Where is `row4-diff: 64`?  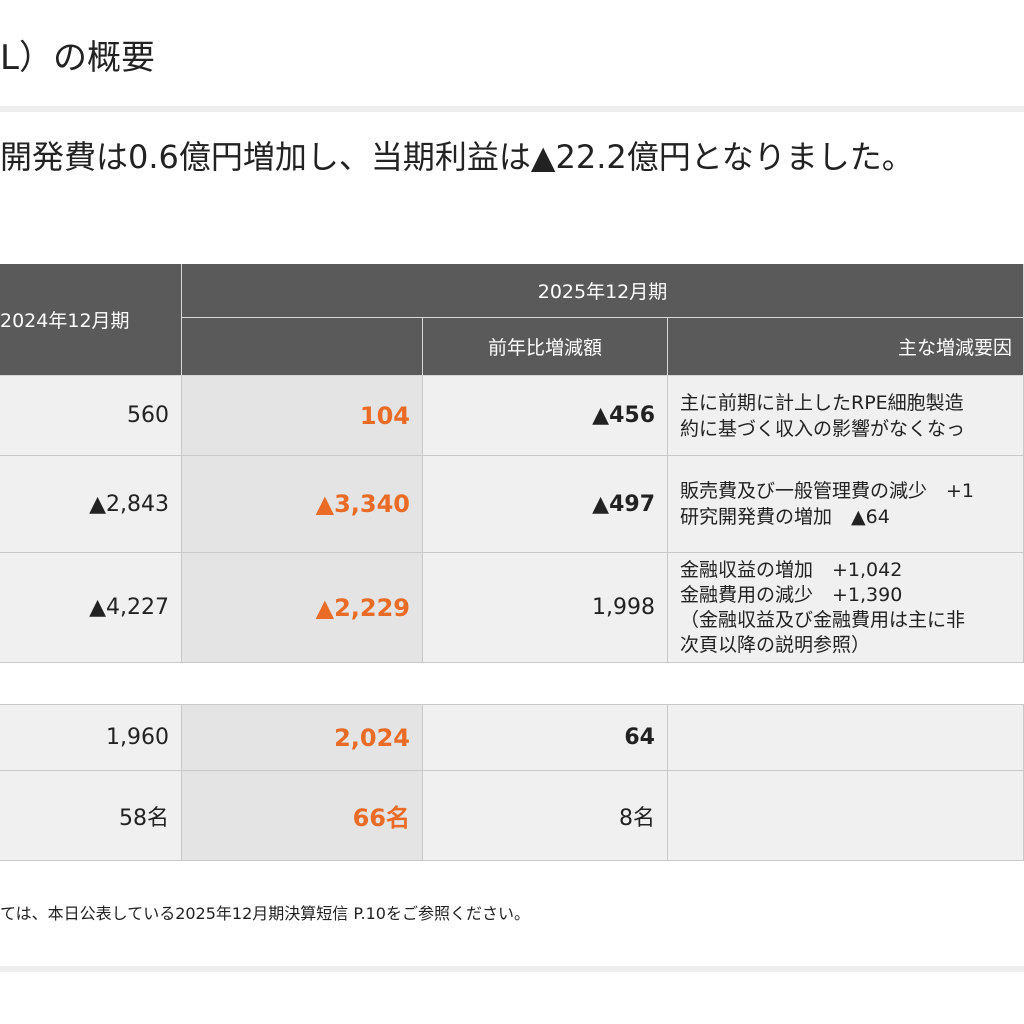
row4-diff: 64 is located at coordinates (545, 737).